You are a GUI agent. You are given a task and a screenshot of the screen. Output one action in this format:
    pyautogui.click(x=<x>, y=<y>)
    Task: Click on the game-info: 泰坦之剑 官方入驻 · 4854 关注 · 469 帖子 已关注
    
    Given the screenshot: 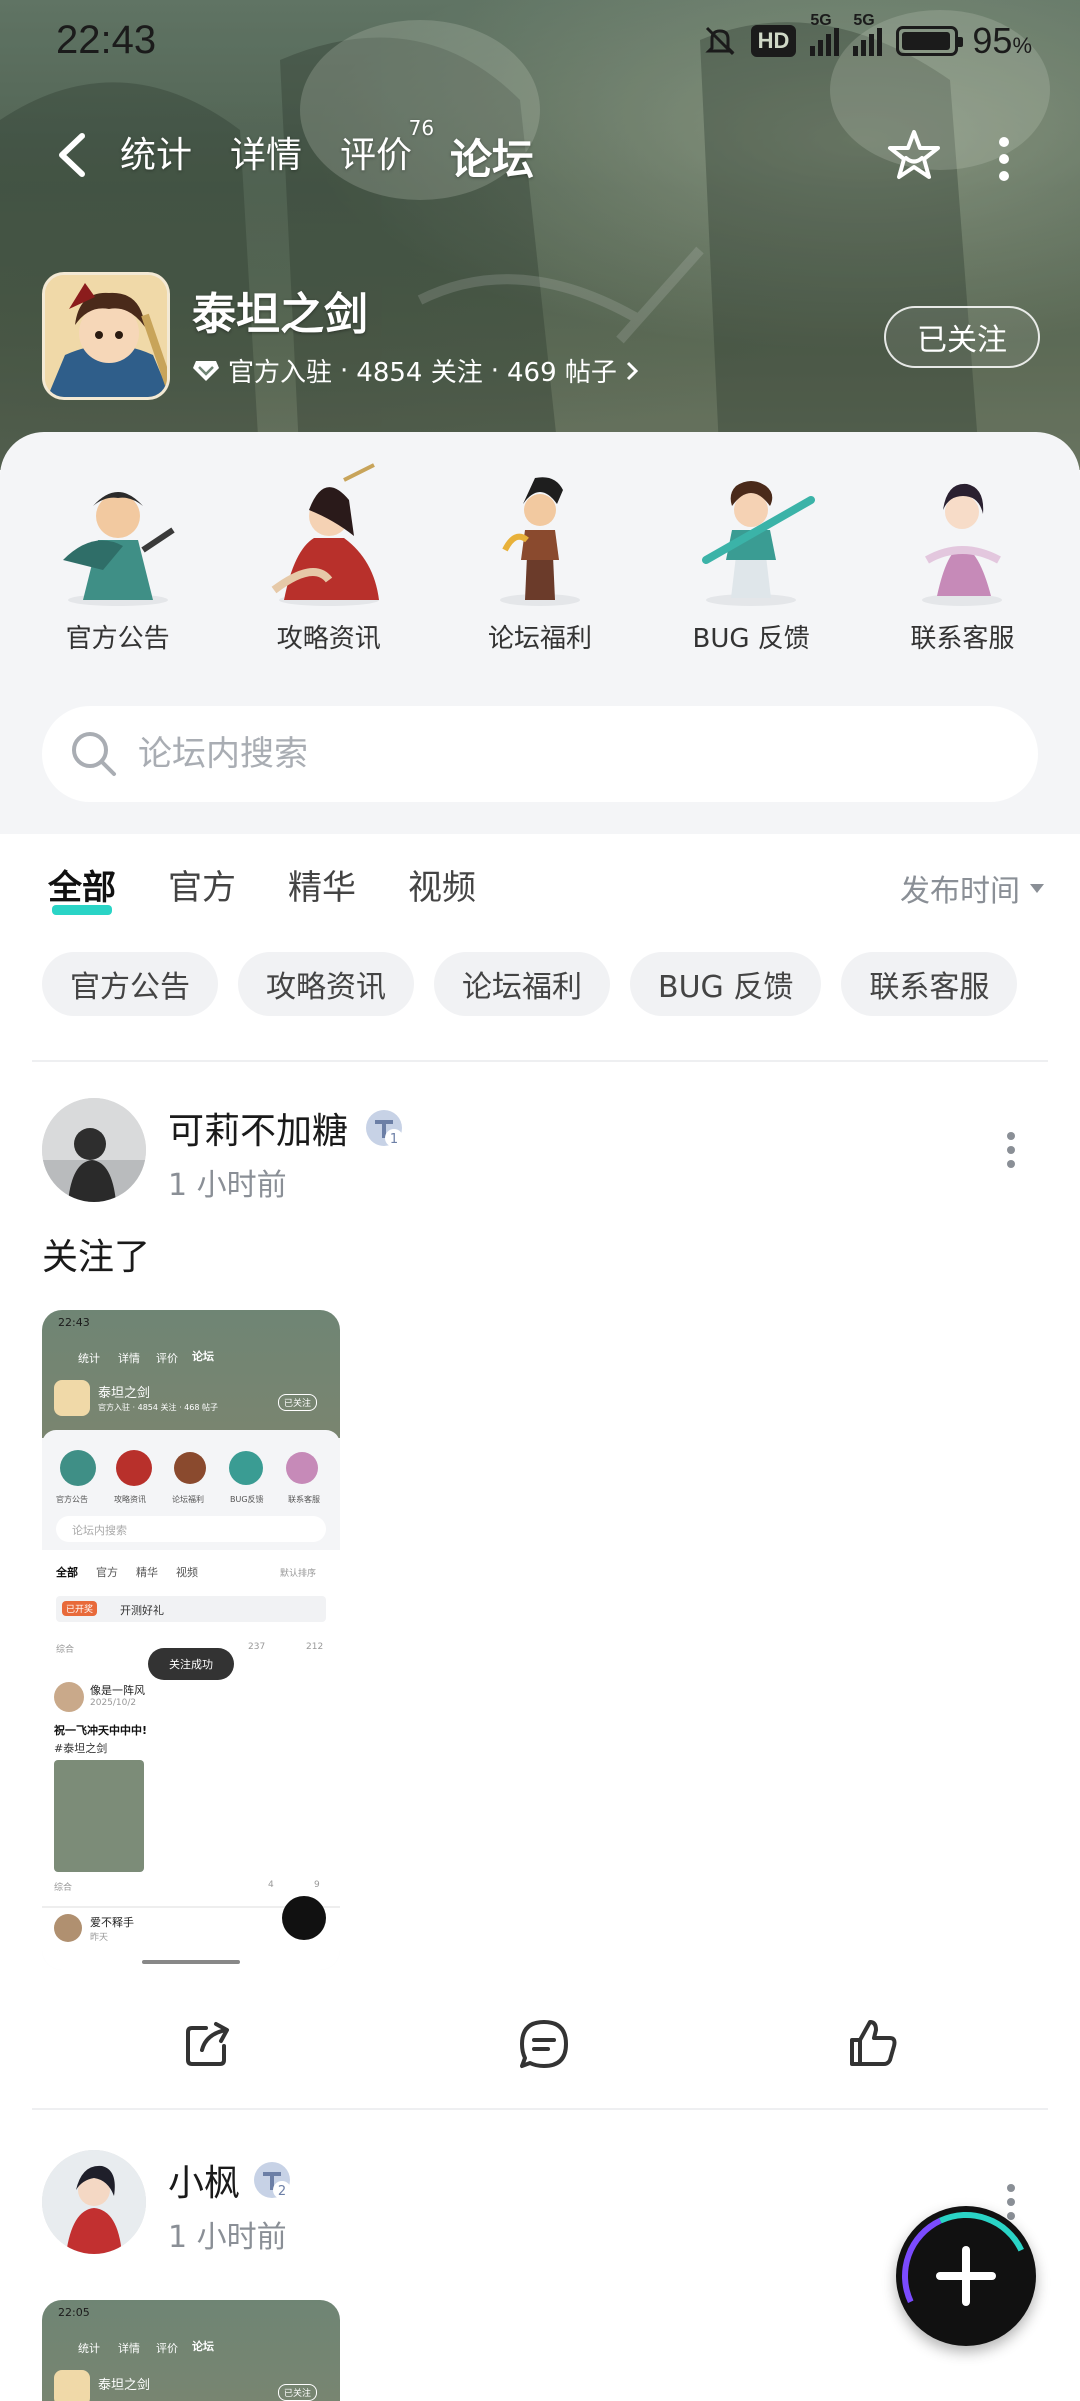 What is the action you would take?
    pyautogui.click(x=542, y=337)
    